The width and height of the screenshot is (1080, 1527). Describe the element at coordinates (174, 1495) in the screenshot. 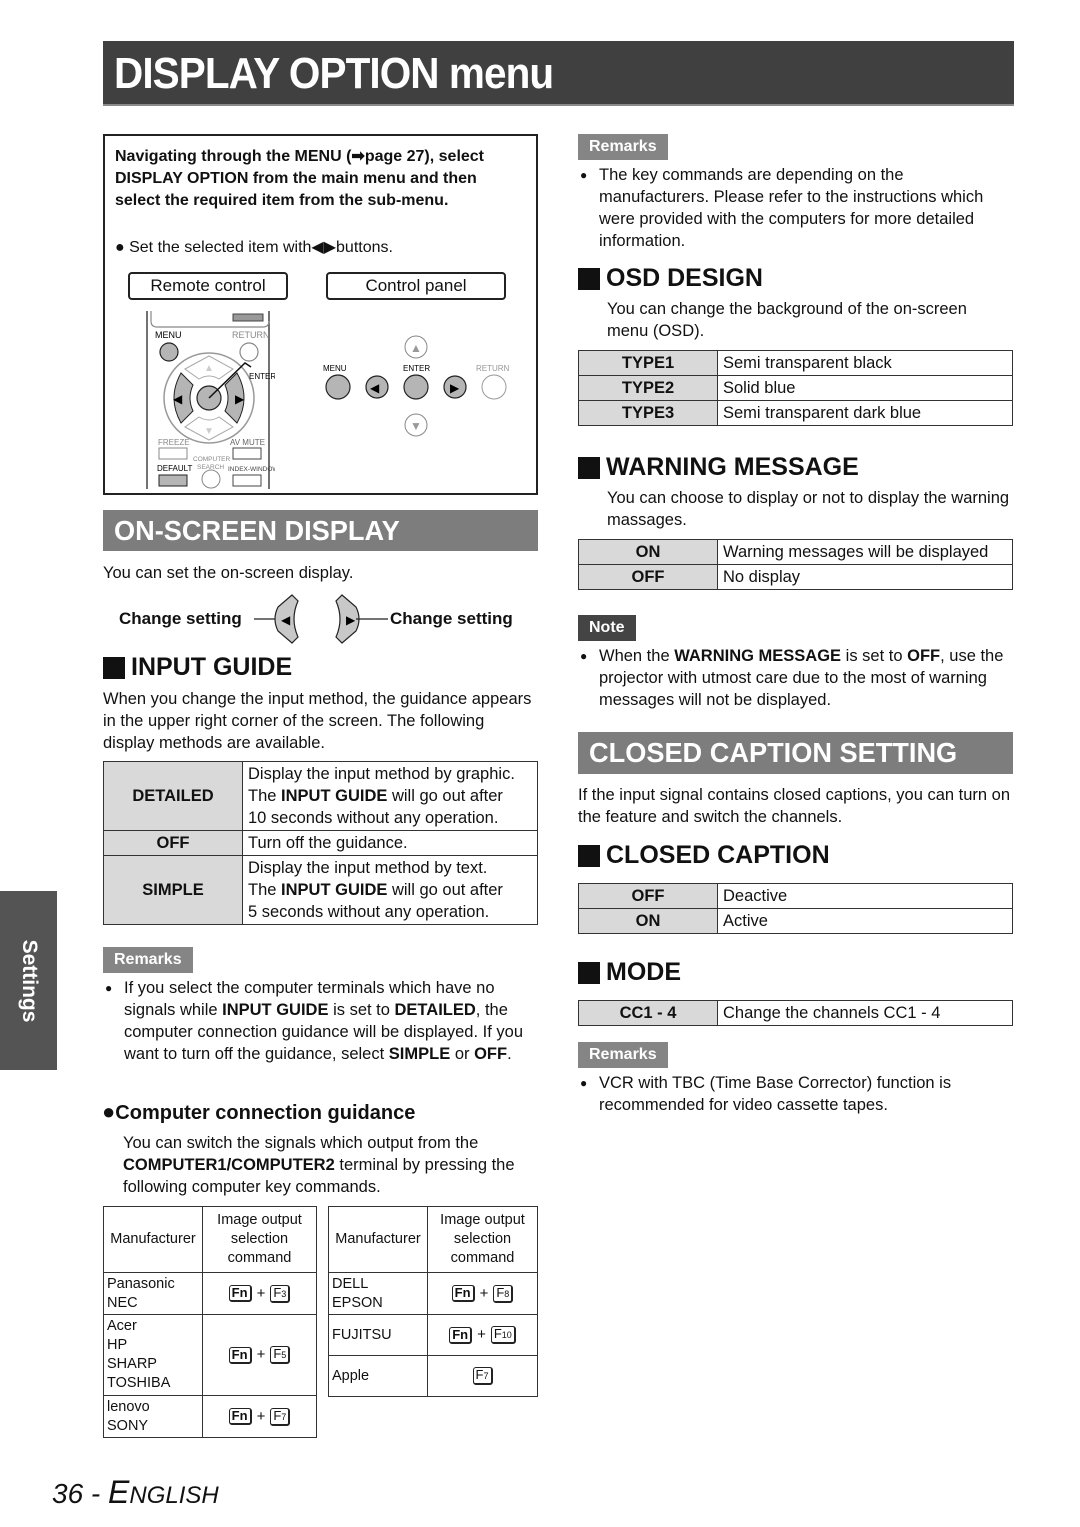

I see `language-rest: NGLISH` at that location.